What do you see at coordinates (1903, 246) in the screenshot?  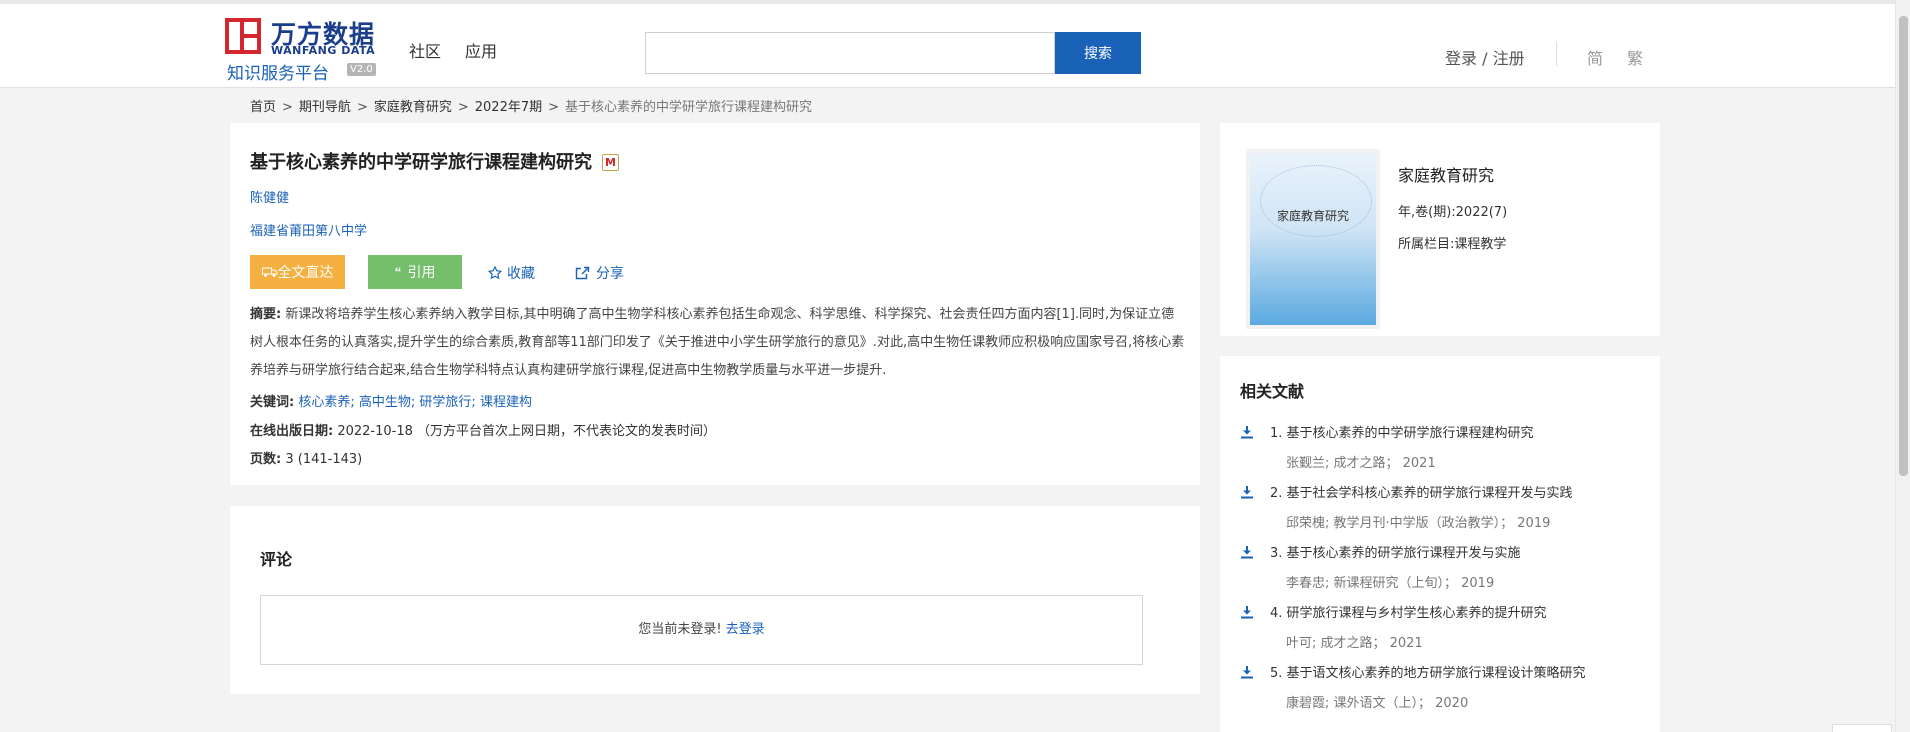 I see `scrollbar-thumb` at bounding box center [1903, 246].